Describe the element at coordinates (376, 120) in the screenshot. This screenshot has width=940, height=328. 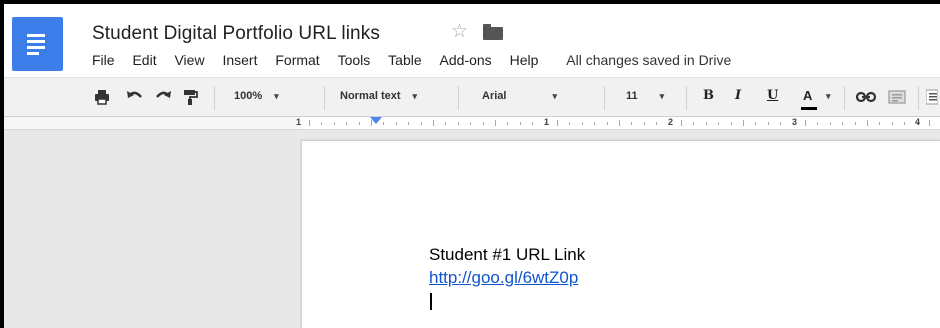
I see `indent-marker-icon` at that location.